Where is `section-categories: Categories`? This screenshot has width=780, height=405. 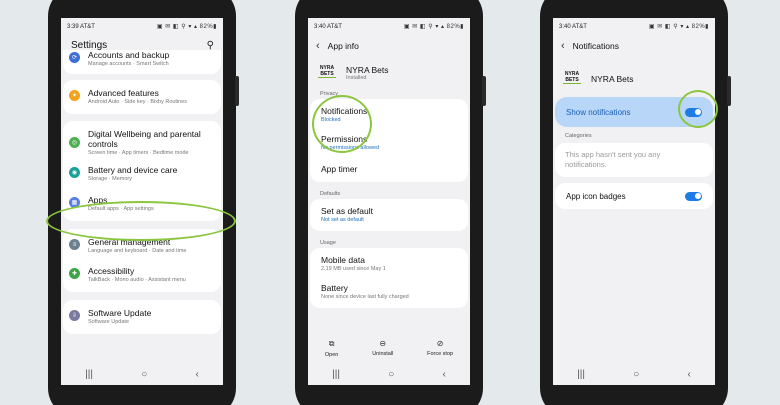
section-categories: Categories is located at coordinates (578, 136).